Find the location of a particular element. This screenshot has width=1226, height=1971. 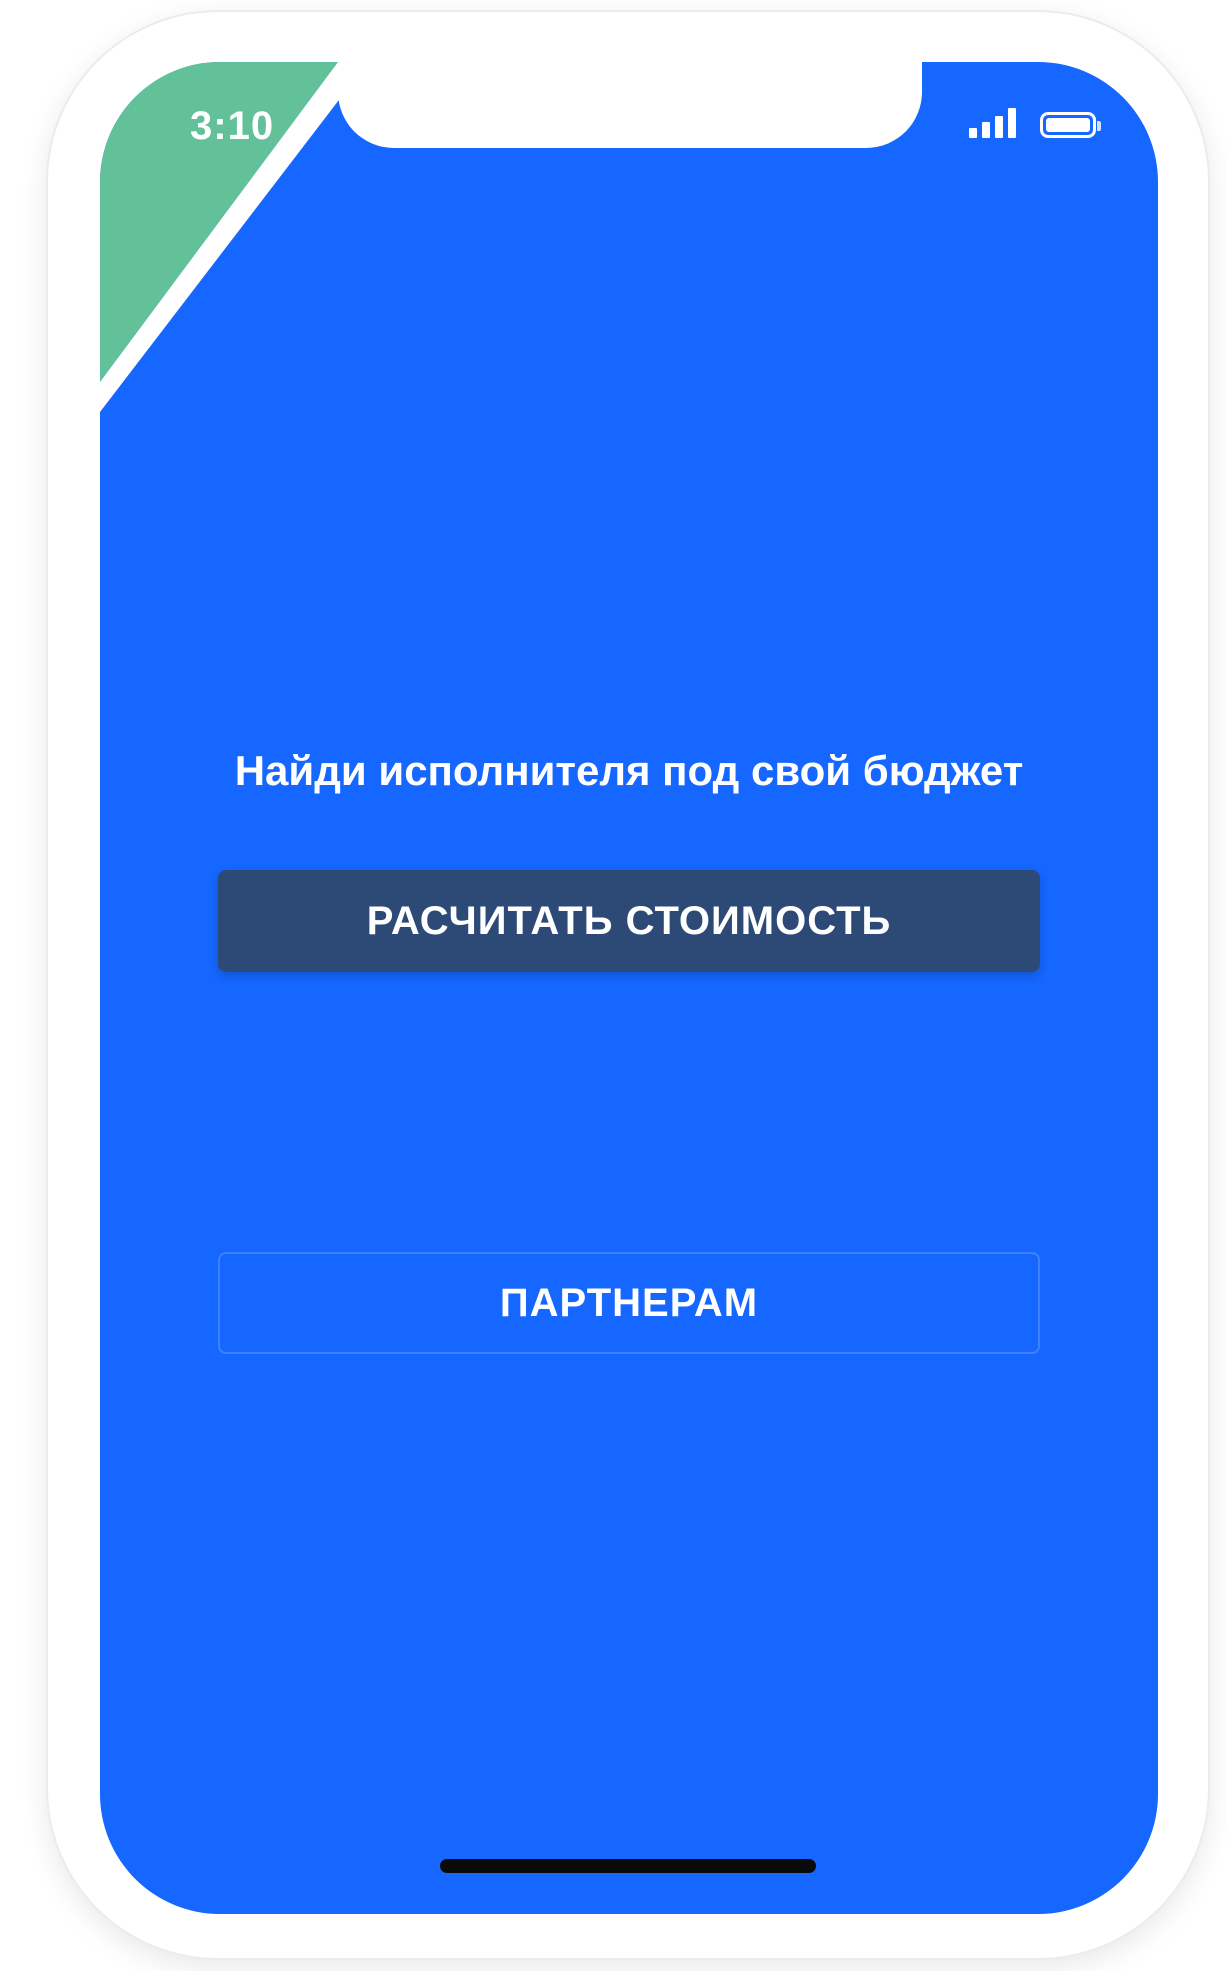

signal-icon is located at coordinates (992, 123).